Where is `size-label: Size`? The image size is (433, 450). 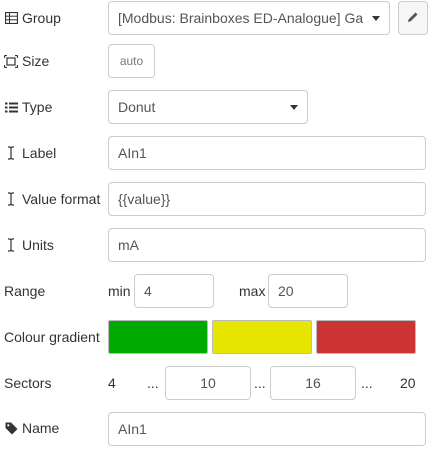
size-label: Size is located at coordinates (26, 61).